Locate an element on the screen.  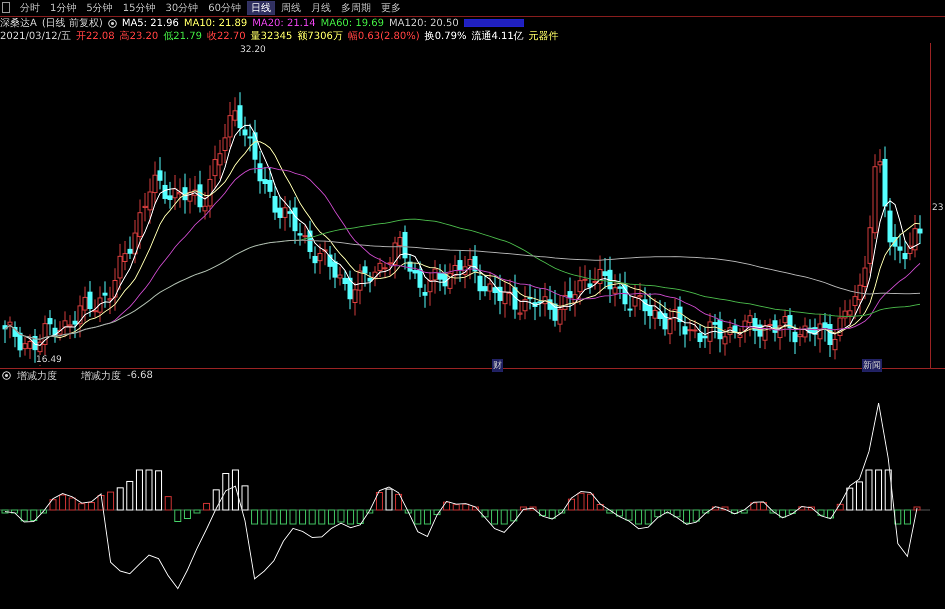
high-price-label: 32.20 is located at coordinates (253, 49).